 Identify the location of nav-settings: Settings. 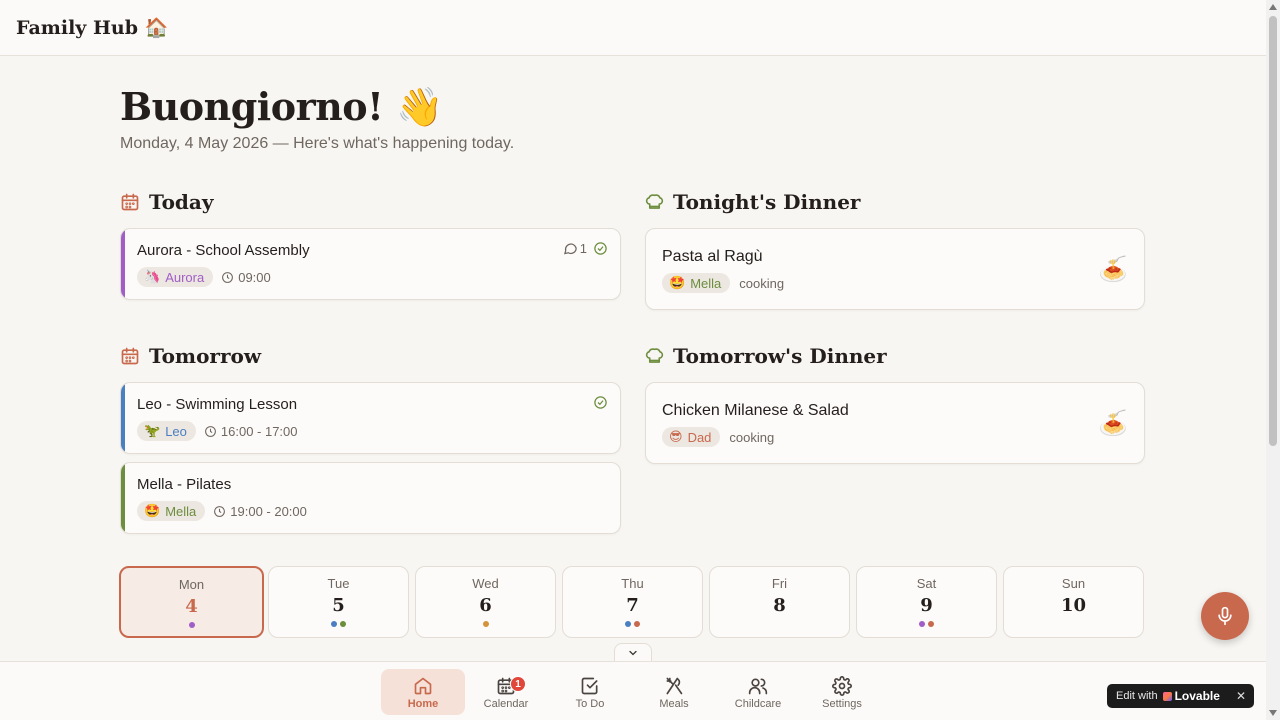
(842, 692).